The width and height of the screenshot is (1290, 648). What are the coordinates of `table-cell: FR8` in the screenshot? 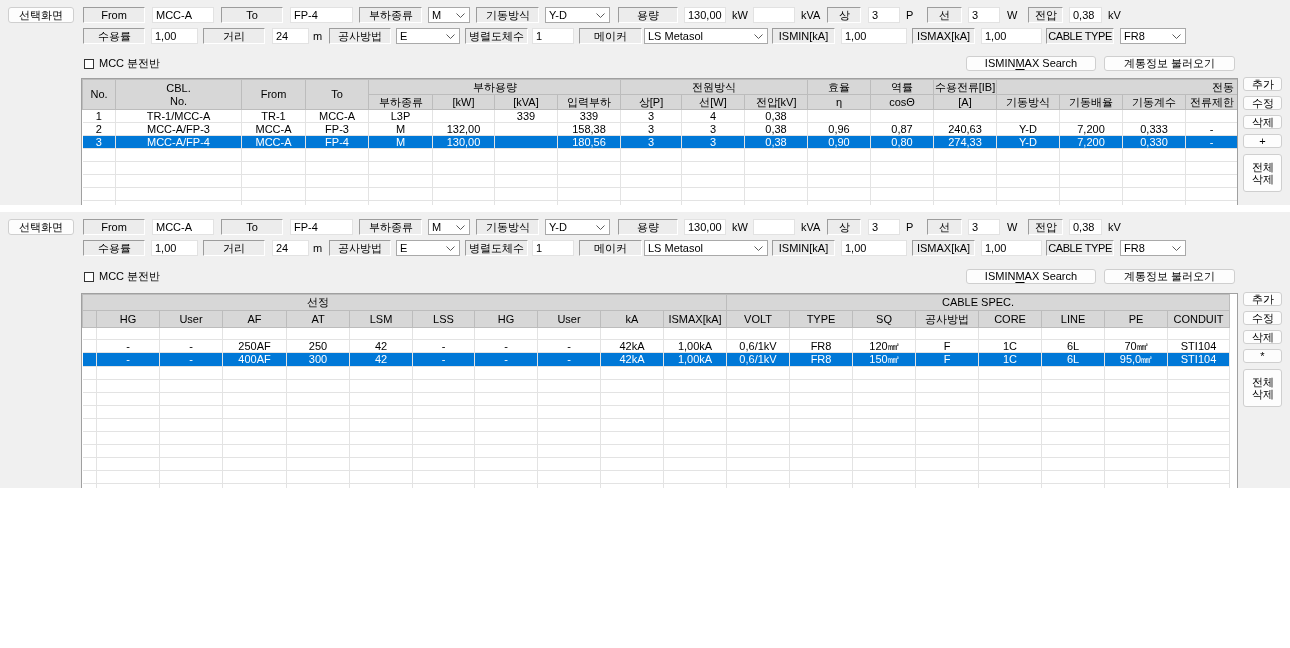 It's located at (821, 346).